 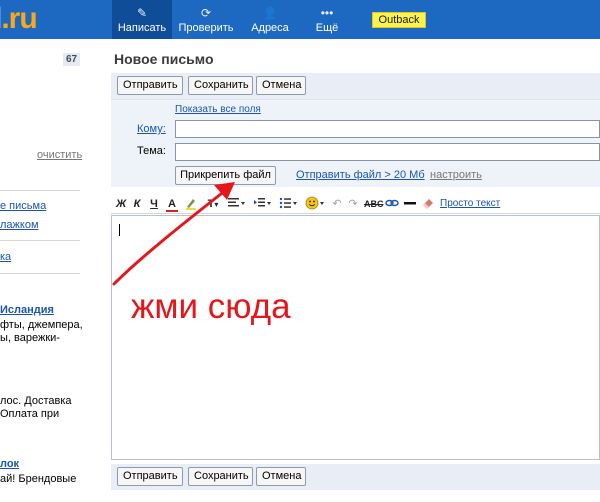 I want to click on link-icon, so click(x=392, y=204).